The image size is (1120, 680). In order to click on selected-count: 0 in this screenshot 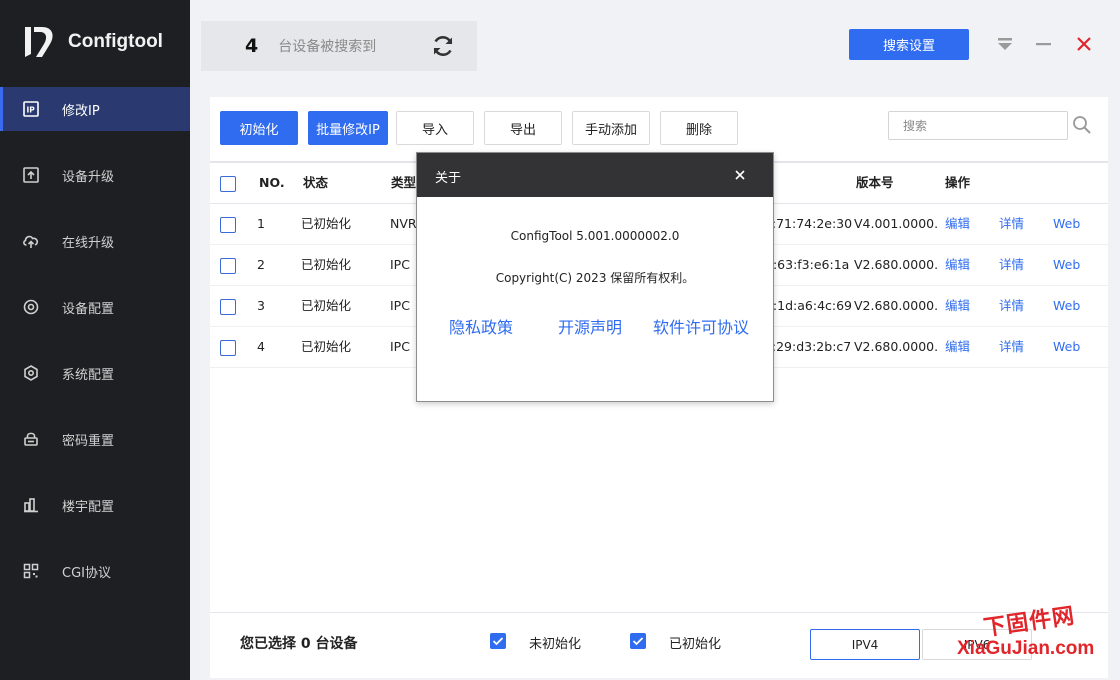, I will do `click(305, 644)`.